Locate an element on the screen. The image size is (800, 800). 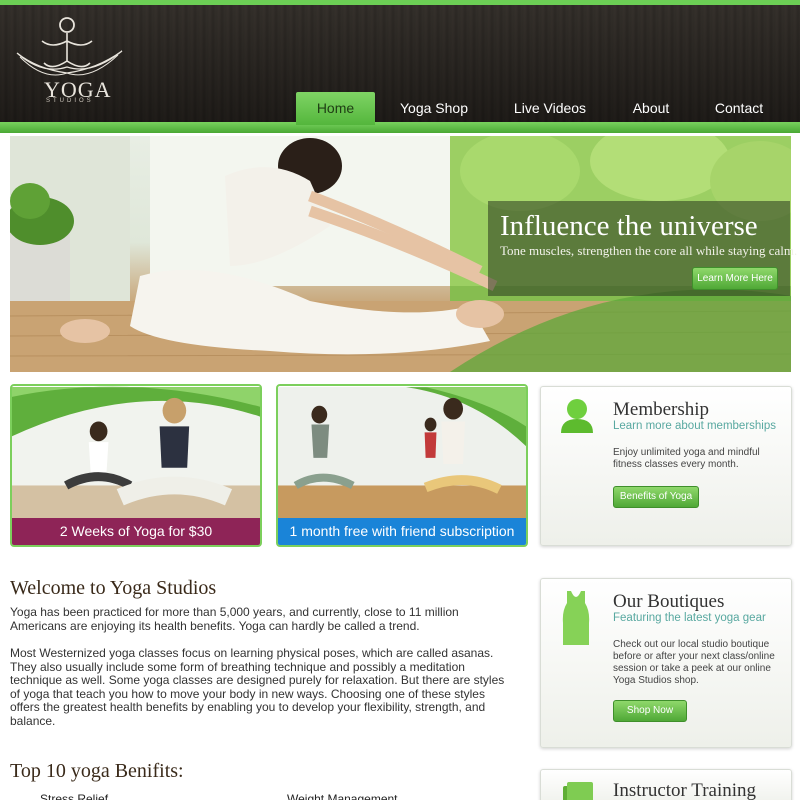
nav-about: About is located at coordinates (651, 108).